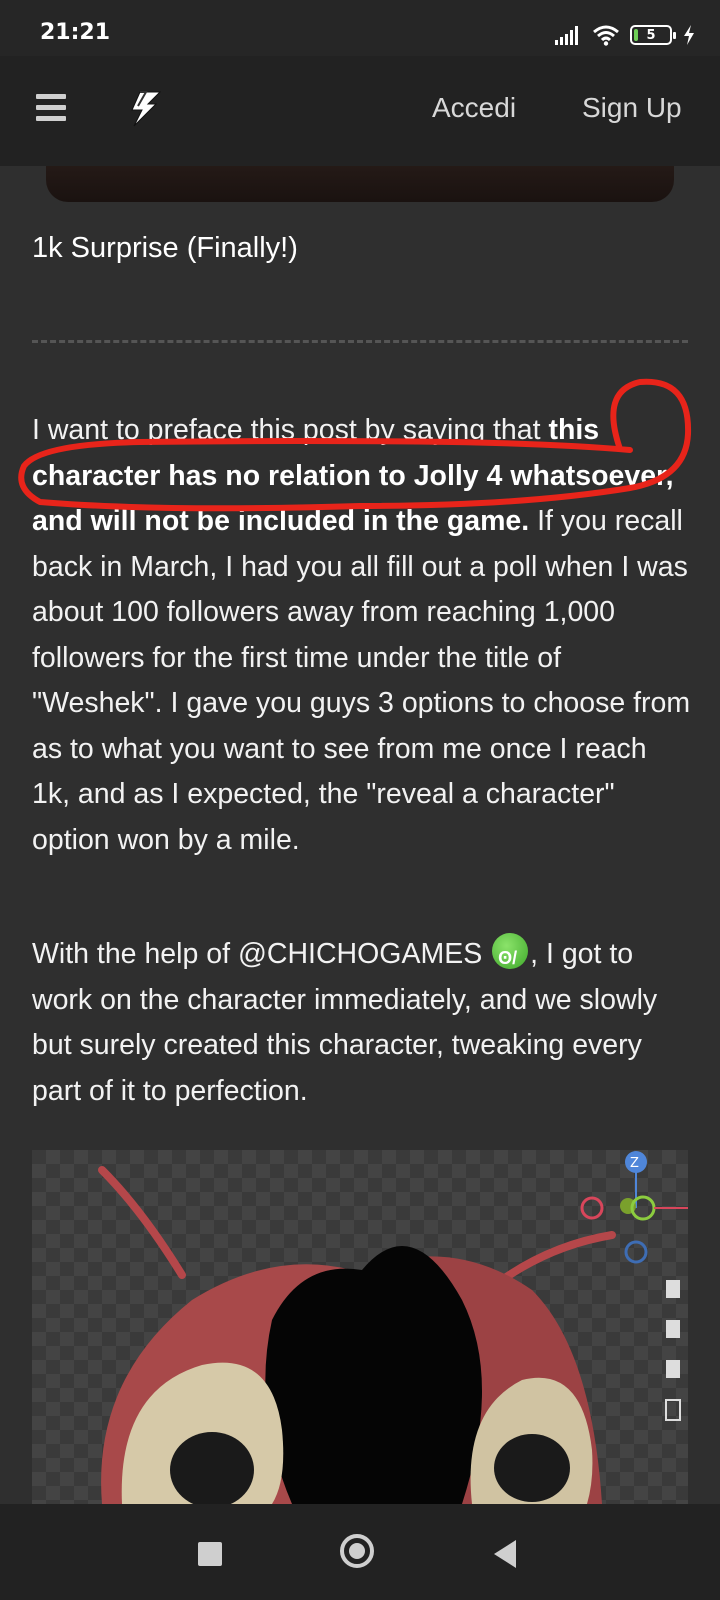 The height and width of the screenshot is (1600, 720). I want to click on divider, so click(360, 341).